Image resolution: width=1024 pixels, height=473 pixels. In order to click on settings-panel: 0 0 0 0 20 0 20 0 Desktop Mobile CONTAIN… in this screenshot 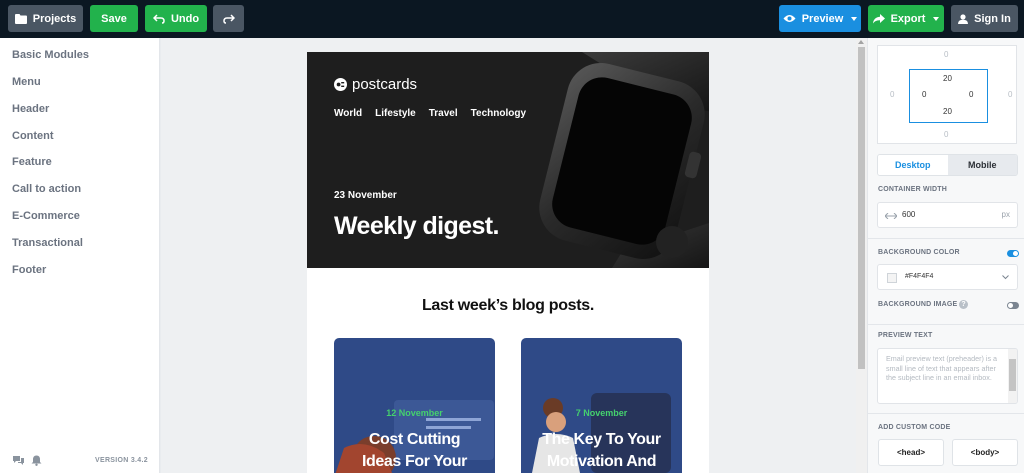, I will do `click(945, 255)`.